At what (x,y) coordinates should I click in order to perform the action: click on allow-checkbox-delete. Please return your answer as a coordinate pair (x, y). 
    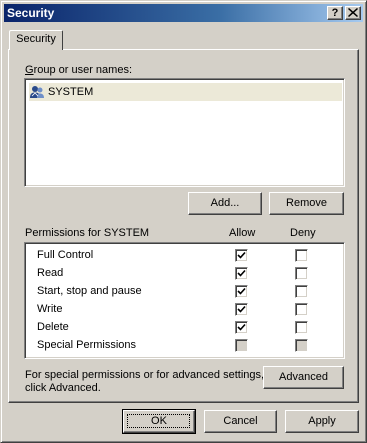
    Looking at the image, I should click on (241, 327).